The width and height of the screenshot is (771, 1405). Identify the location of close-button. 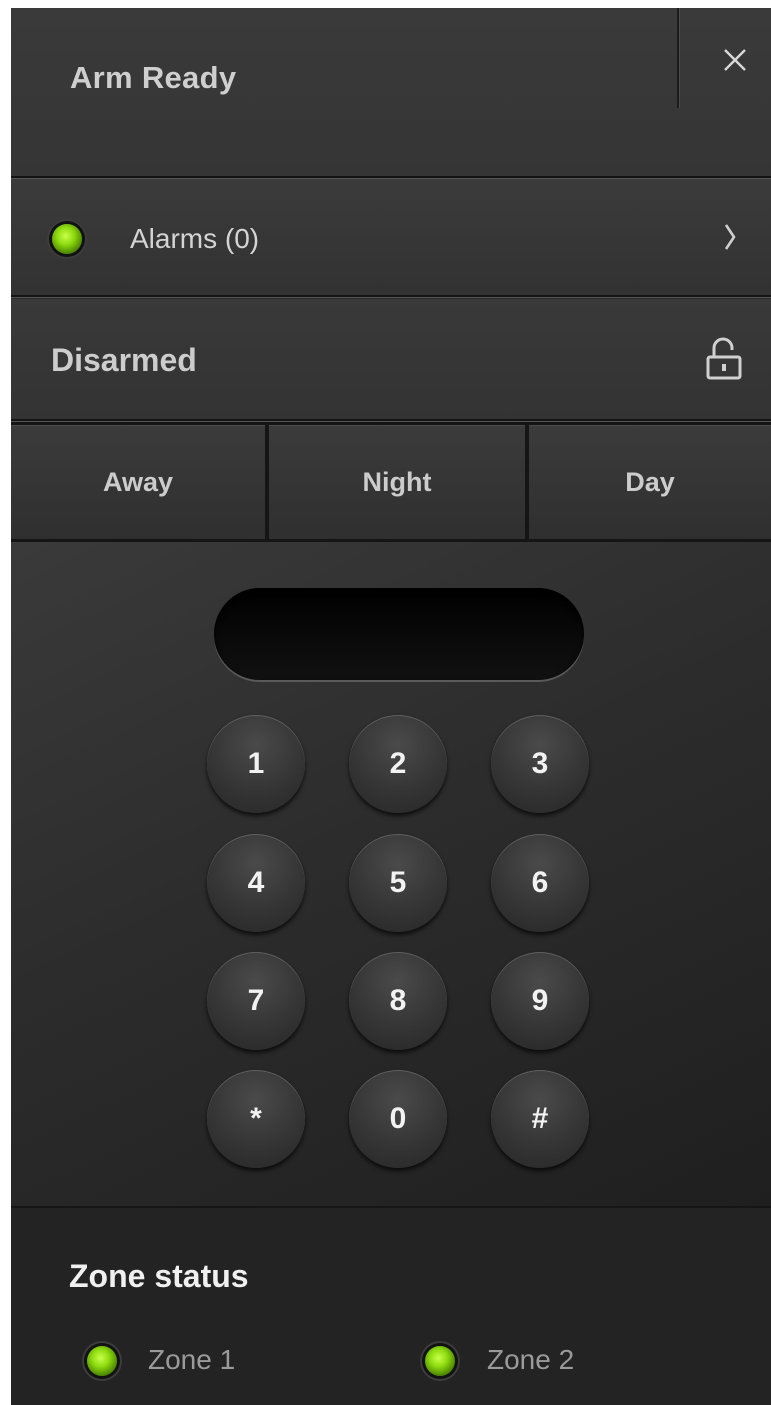
(730, 58).